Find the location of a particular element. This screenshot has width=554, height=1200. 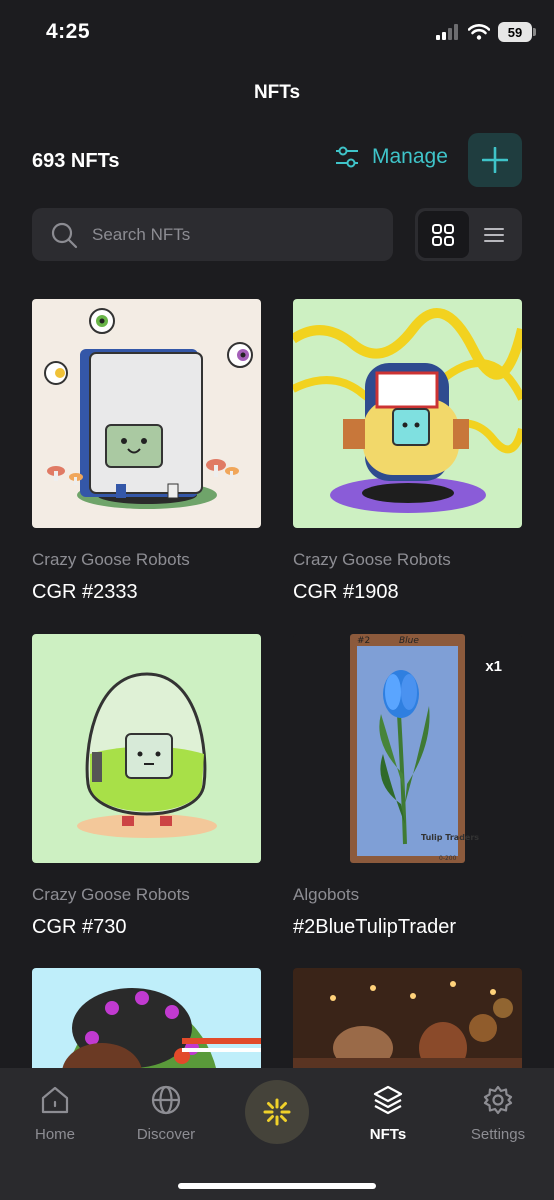

nft-name: CGR #2333 is located at coordinates (85, 592).